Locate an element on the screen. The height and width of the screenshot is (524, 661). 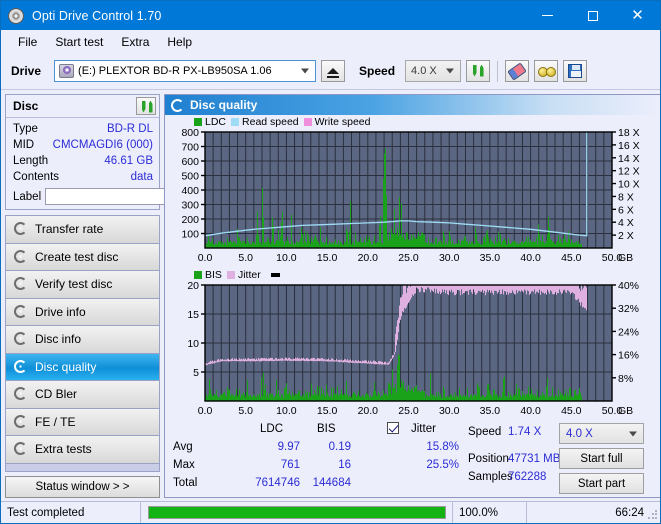
svg-text: 35.0 is located at coordinates (490, 258).